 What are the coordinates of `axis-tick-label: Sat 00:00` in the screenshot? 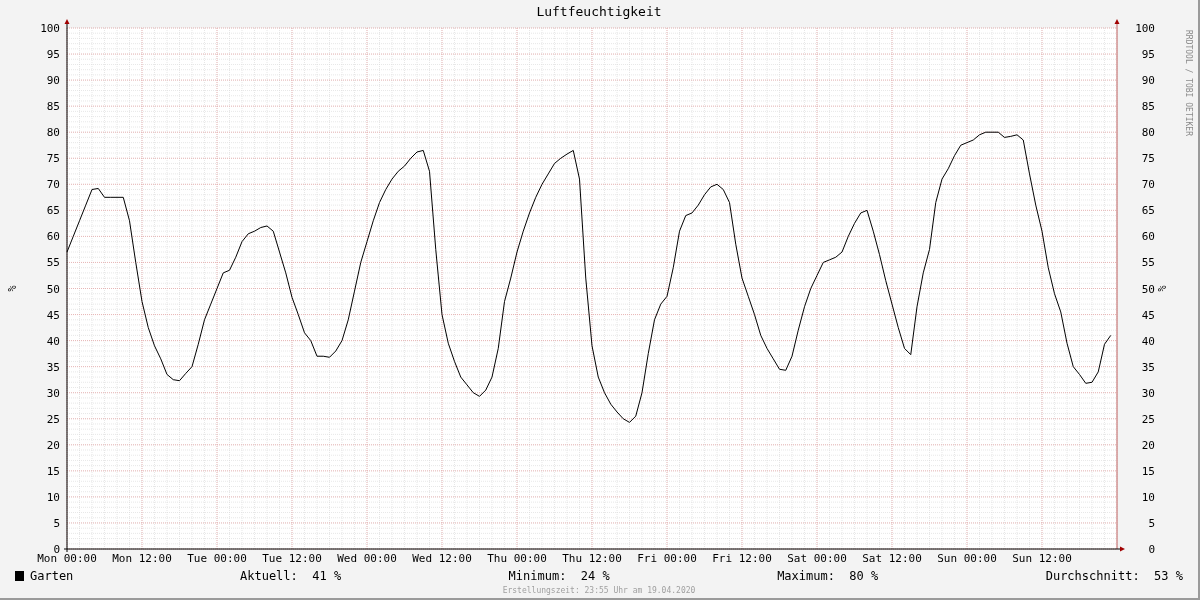 It's located at (817, 558).